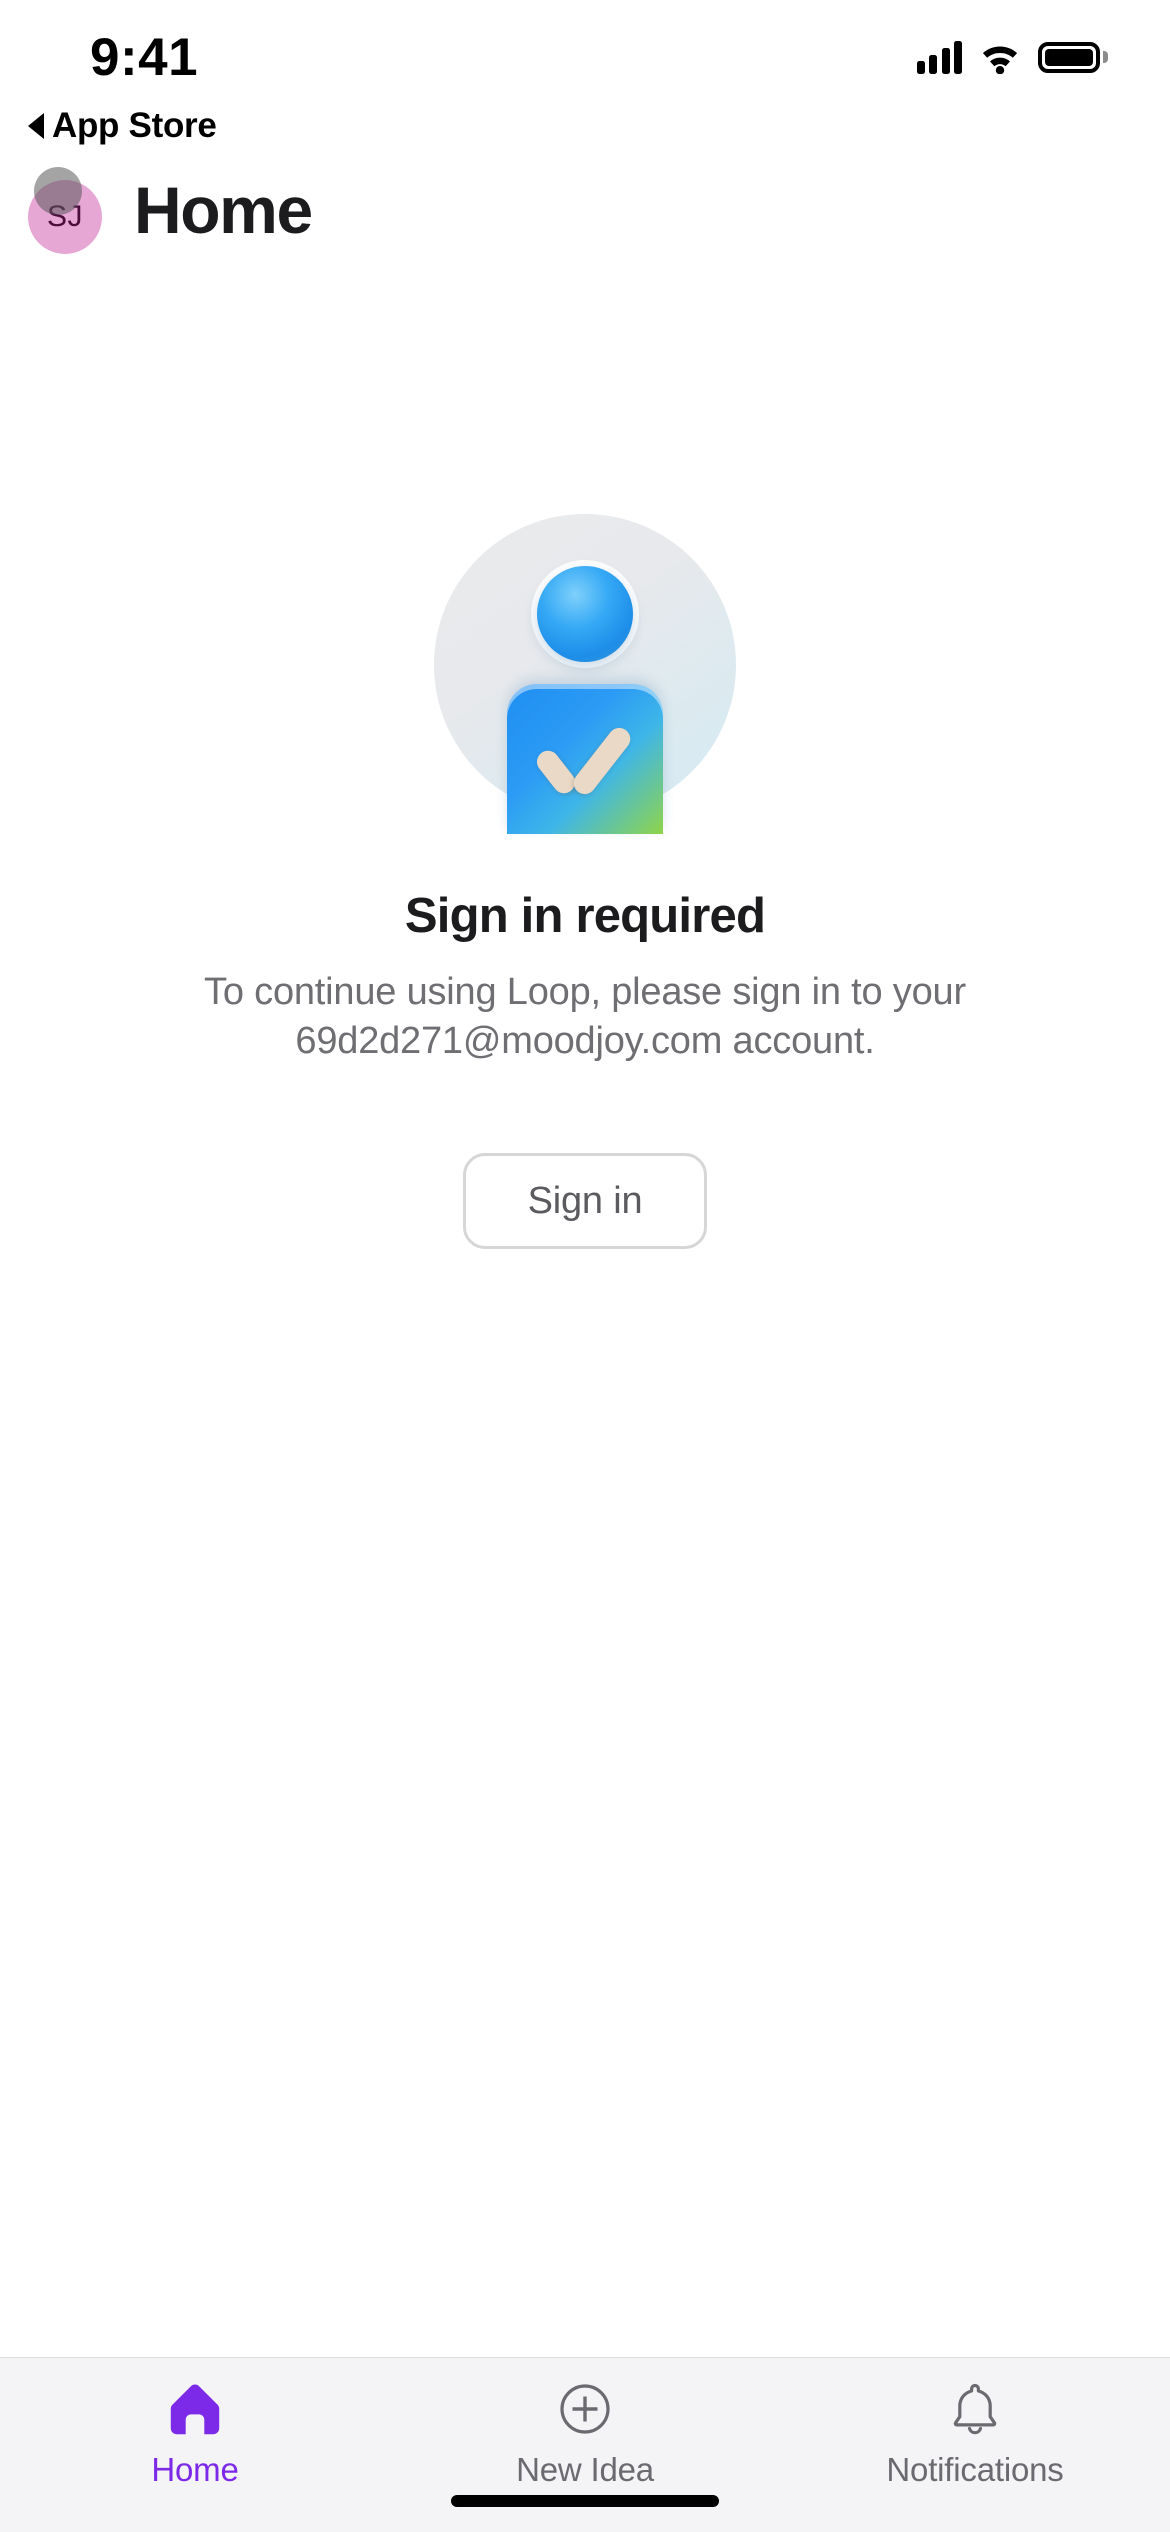 Image resolution: width=1170 pixels, height=2532 pixels. I want to click on page-title: Home, so click(223, 210).